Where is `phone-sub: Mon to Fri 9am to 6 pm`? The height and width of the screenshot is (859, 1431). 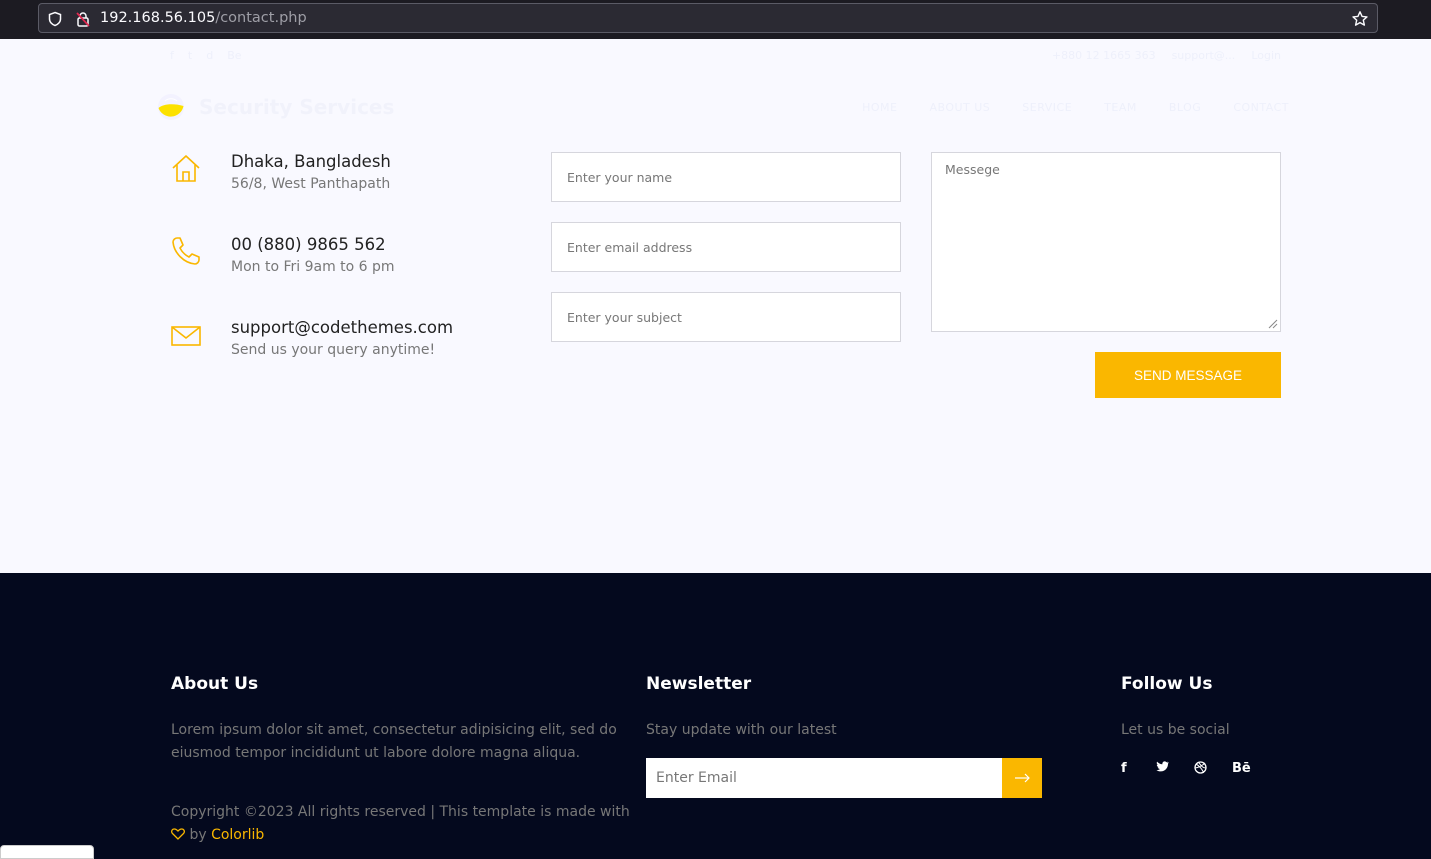
phone-sub: Mon to Fri 9am to 6 pm is located at coordinates (313, 267).